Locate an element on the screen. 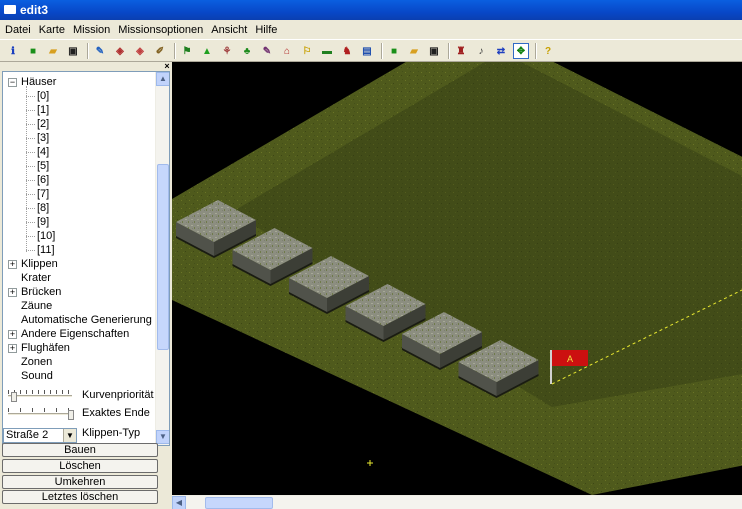 The width and height of the screenshot is (742, 509). bauen-button: Bauen is located at coordinates (80, 450).